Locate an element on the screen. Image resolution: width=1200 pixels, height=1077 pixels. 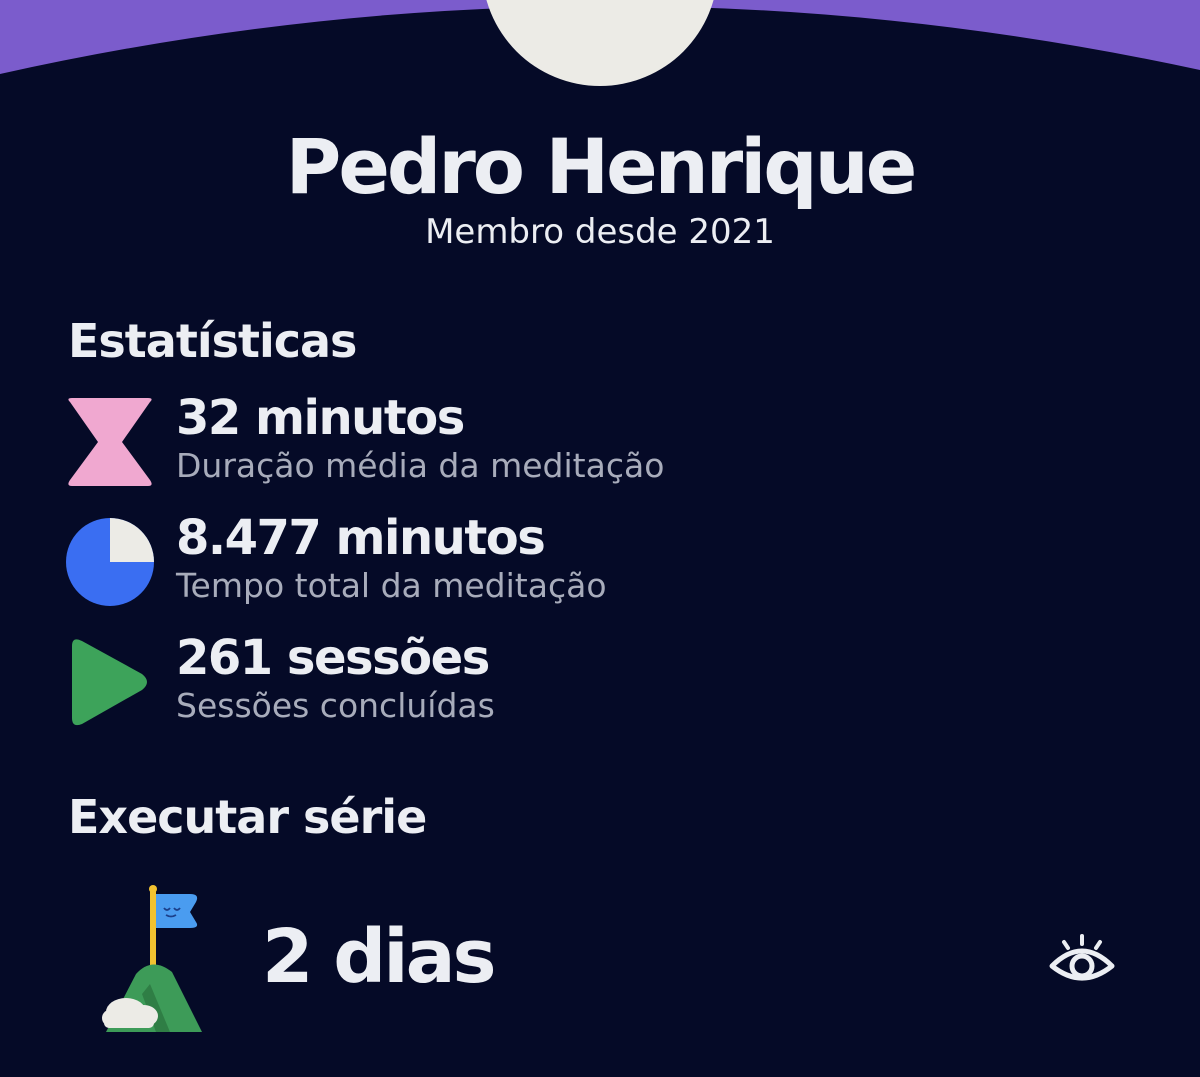
stat-value: 261 sessões is located at coordinates (333, 658).